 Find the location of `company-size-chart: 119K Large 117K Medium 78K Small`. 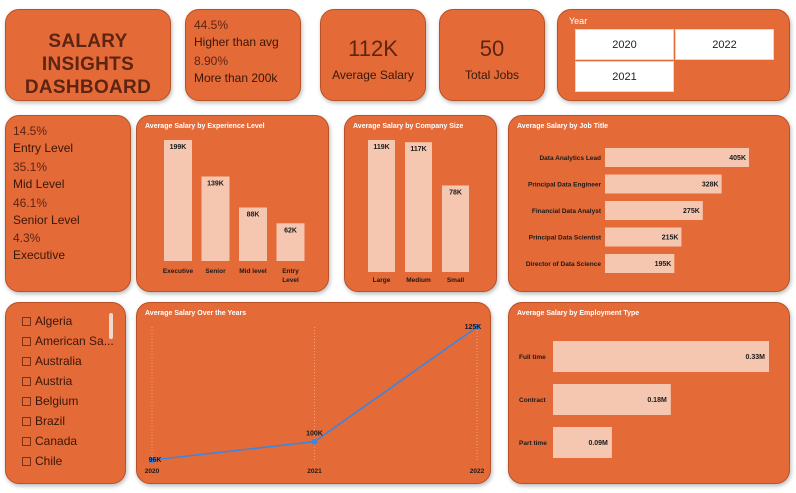

company-size-chart: 119K Large 117K Medium 78K Small is located at coordinates (418, 212).